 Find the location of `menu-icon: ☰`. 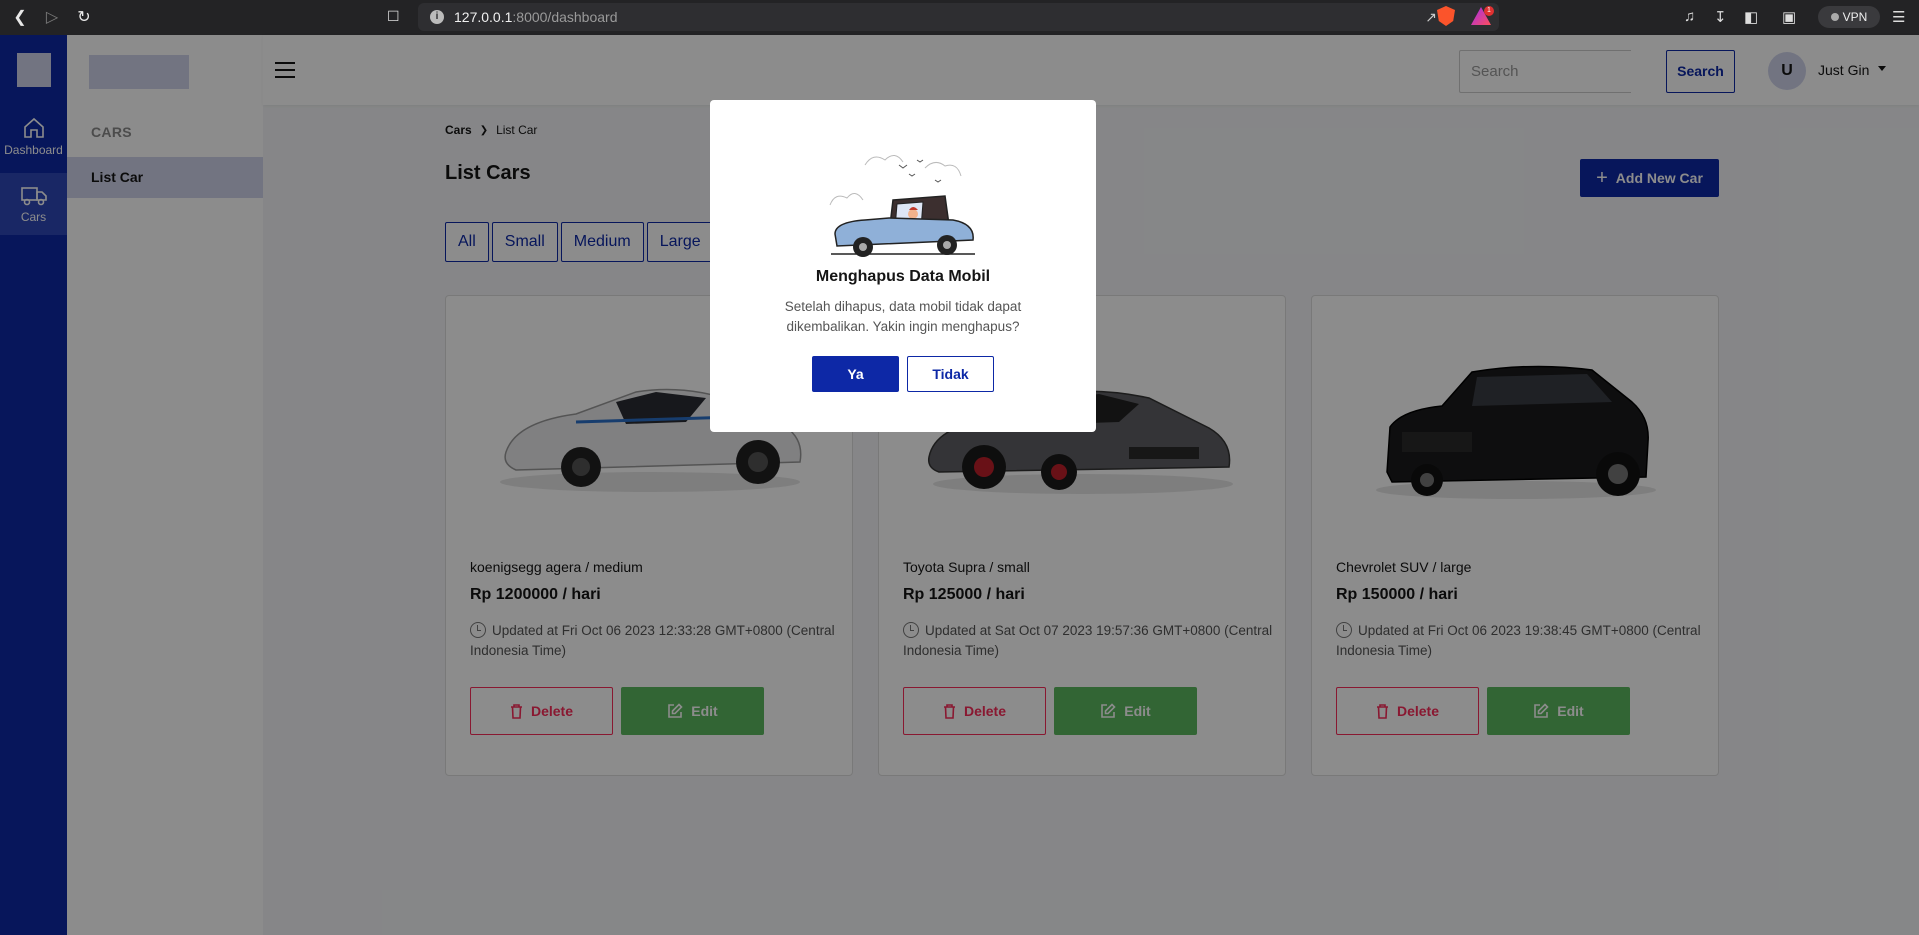

menu-icon: ☰ is located at coordinates (1898, 17).